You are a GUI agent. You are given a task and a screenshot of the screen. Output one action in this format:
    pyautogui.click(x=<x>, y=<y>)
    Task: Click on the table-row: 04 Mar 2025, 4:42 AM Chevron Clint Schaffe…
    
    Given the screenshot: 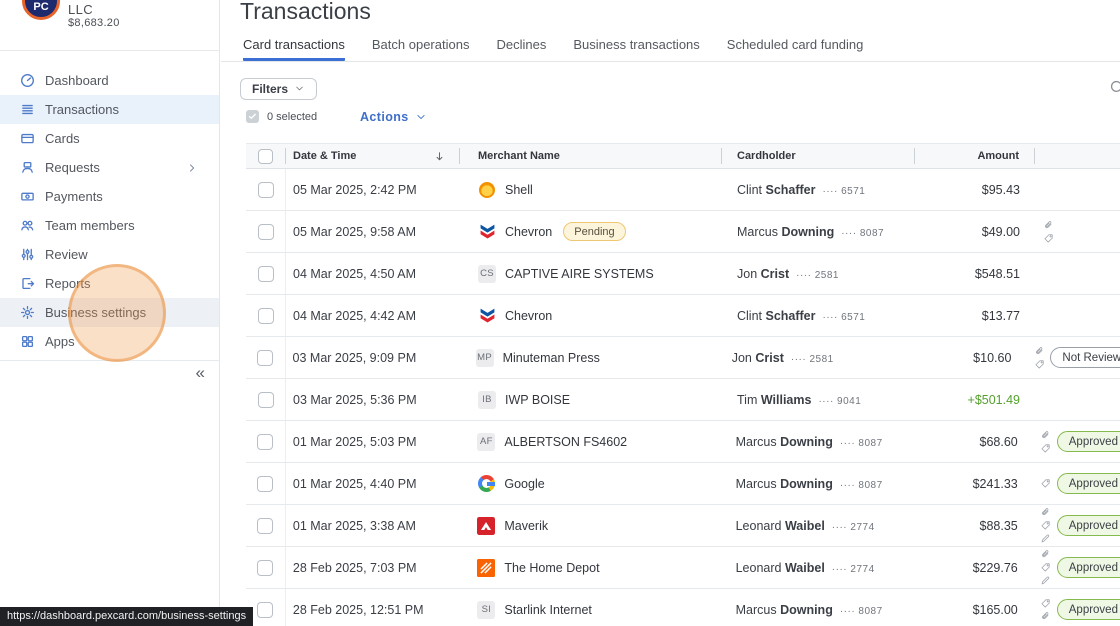 What is the action you would take?
    pyautogui.click(x=683, y=316)
    